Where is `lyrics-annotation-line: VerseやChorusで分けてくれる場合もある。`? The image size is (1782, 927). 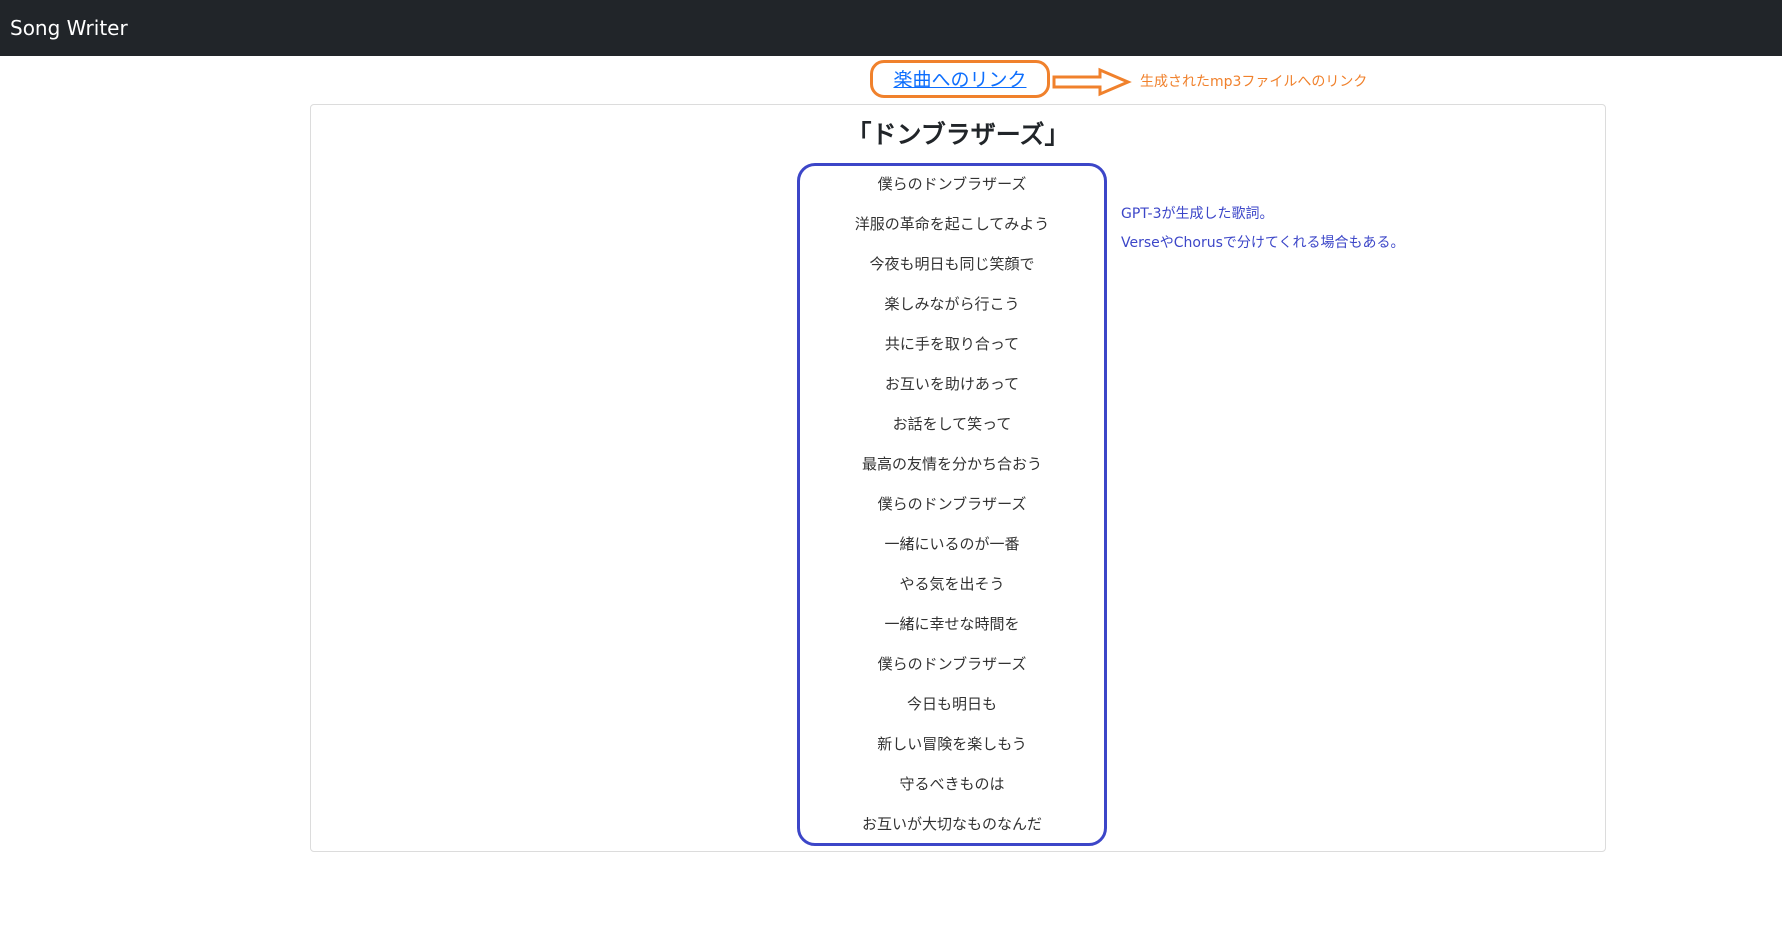 lyrics-annotation-line: VerseやChorusで分けてくれる場合もある。 is located at coordinates (1263, 243).